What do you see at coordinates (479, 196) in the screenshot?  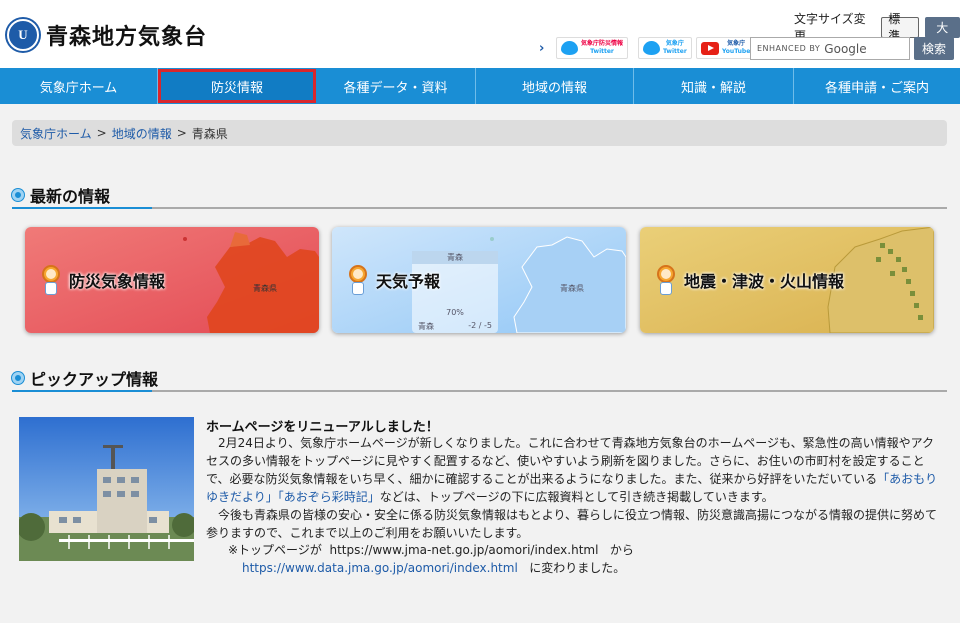 I see `latest-info-heading: 最新の情報` at bounding box center [479, 196].